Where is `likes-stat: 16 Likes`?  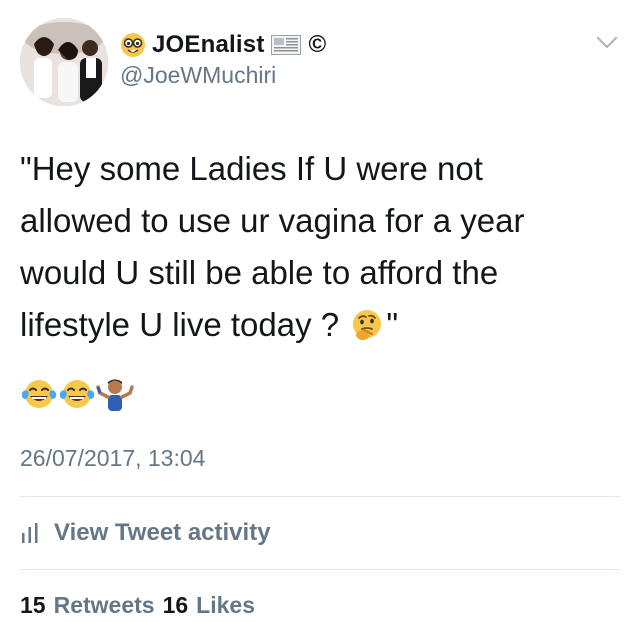 likes-stat: 16 Likes is located at coordinates (209, 605).